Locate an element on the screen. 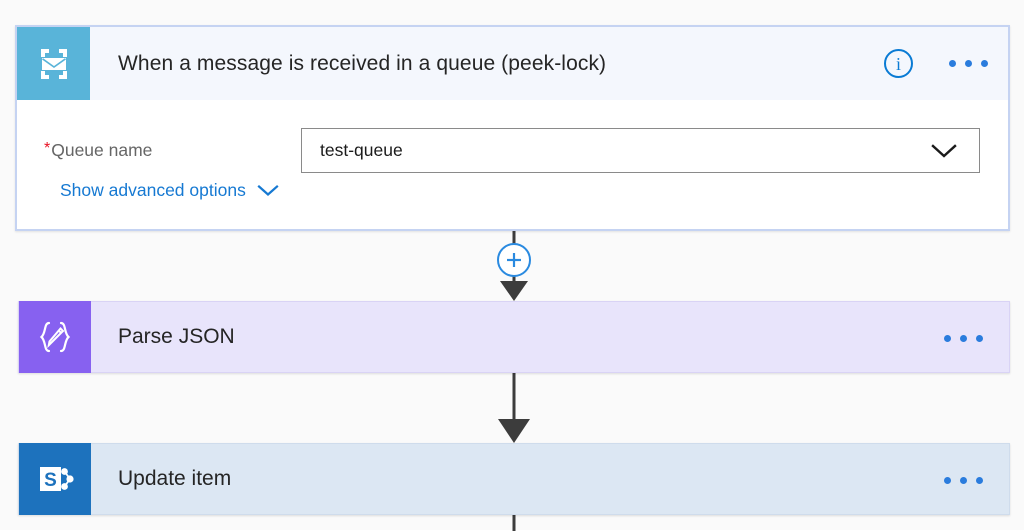 This screenshot has width=1024, height=531. plus-icon is located at coordinates (514, 260).